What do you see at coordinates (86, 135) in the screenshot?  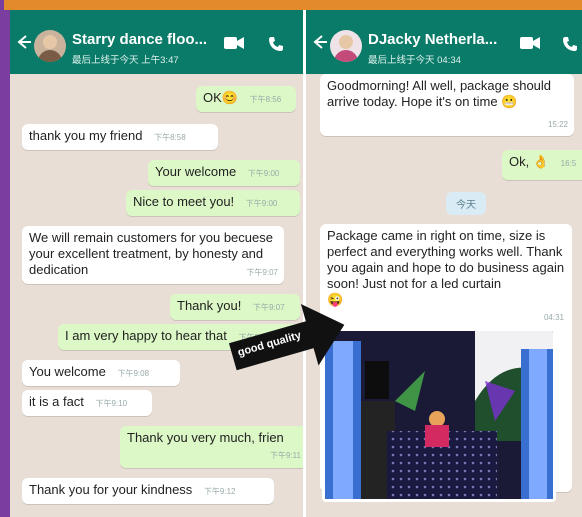 I see `message-text: thank you my friend` at bounding box center [86, 135].